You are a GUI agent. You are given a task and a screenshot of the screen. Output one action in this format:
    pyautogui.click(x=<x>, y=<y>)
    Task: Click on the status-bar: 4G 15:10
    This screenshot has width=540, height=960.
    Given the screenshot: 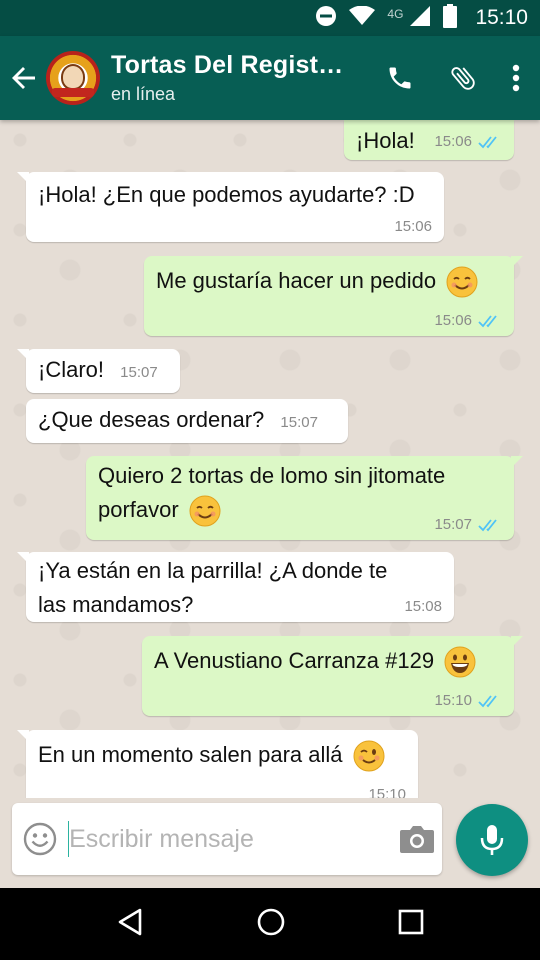 What is the action you would take?
    pyautogui.click(x=270, y=18)
    